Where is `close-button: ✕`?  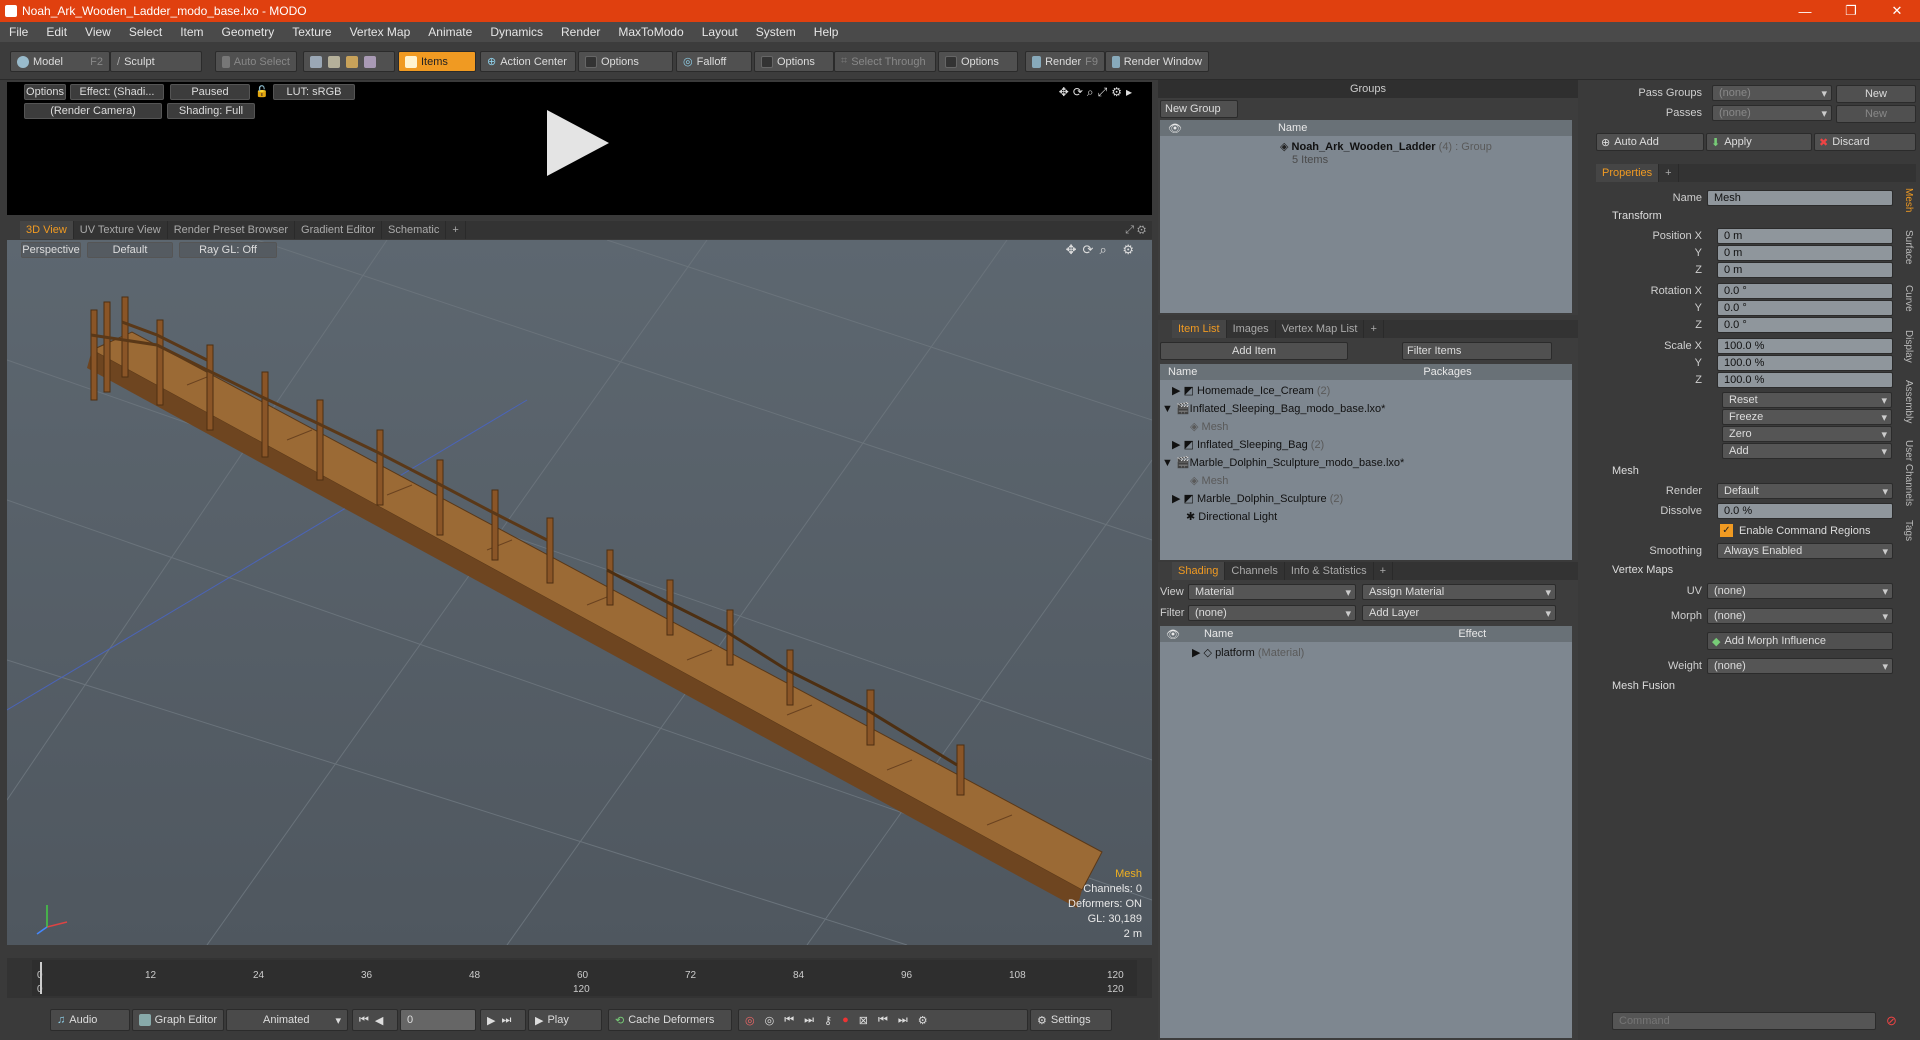
close-button: ✕ is located at coordinates (1897, 11).